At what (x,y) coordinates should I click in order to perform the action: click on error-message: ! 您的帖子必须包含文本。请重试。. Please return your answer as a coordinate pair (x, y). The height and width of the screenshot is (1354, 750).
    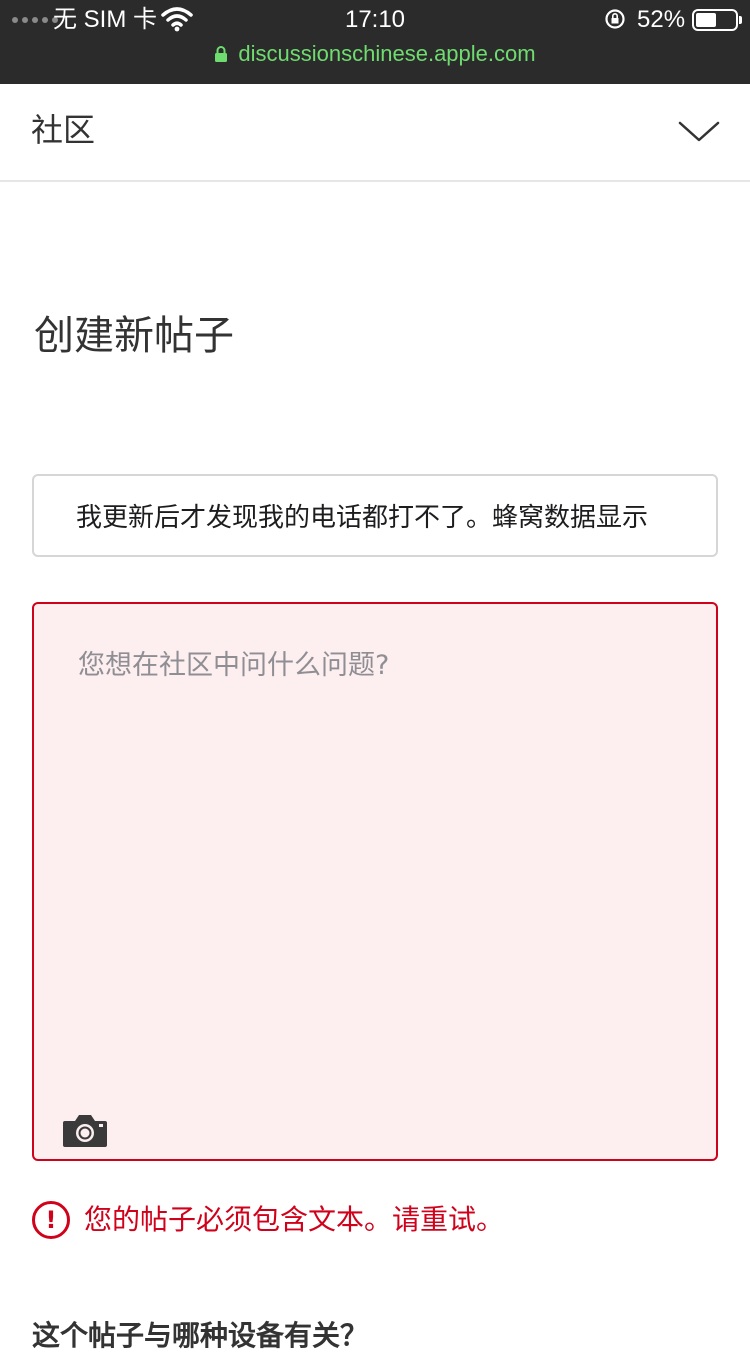
    Looking at the image, I should click on (268, 1220).